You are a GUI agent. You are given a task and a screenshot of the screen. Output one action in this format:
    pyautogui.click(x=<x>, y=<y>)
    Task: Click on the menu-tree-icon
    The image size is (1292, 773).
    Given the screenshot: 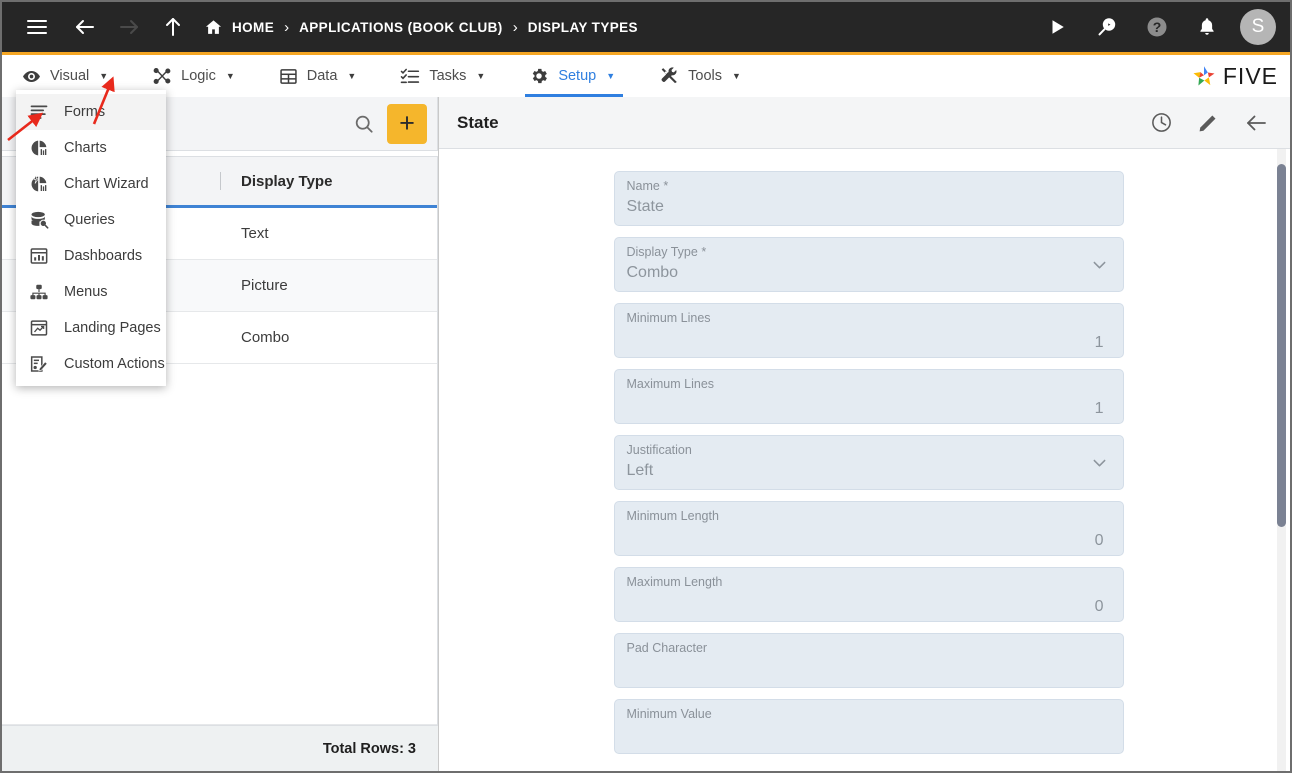 What is the action you would take?
    pyautogui.click(x=39, y=292)
    